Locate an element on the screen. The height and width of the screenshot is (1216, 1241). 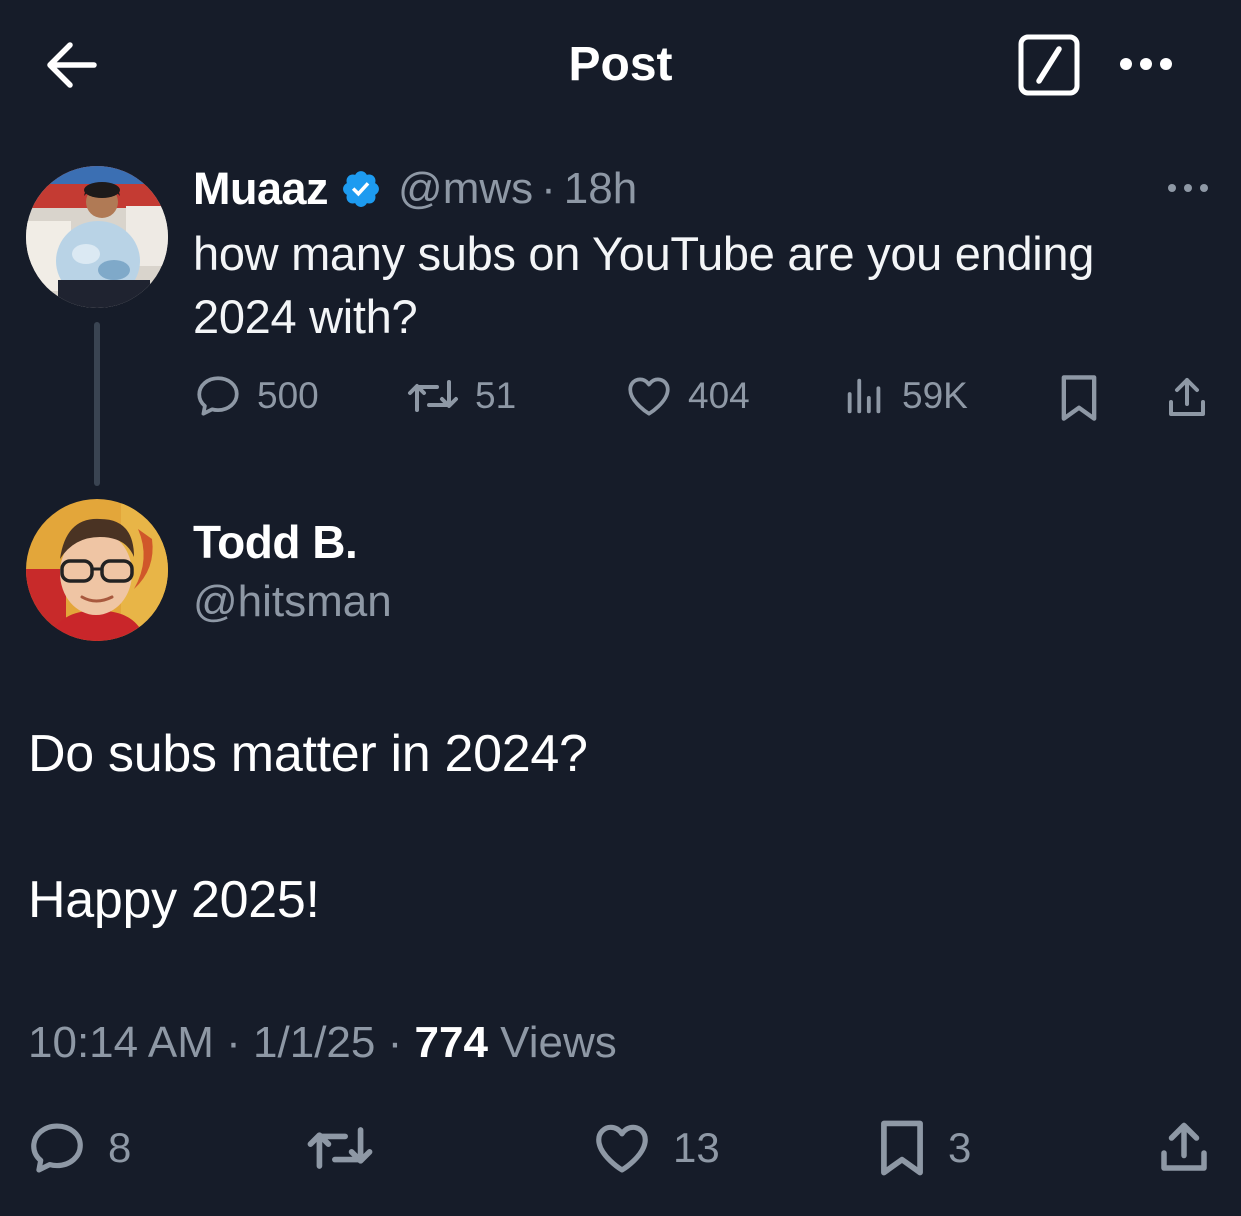
author-name: Muaaz is located at coordinates (261, 189).